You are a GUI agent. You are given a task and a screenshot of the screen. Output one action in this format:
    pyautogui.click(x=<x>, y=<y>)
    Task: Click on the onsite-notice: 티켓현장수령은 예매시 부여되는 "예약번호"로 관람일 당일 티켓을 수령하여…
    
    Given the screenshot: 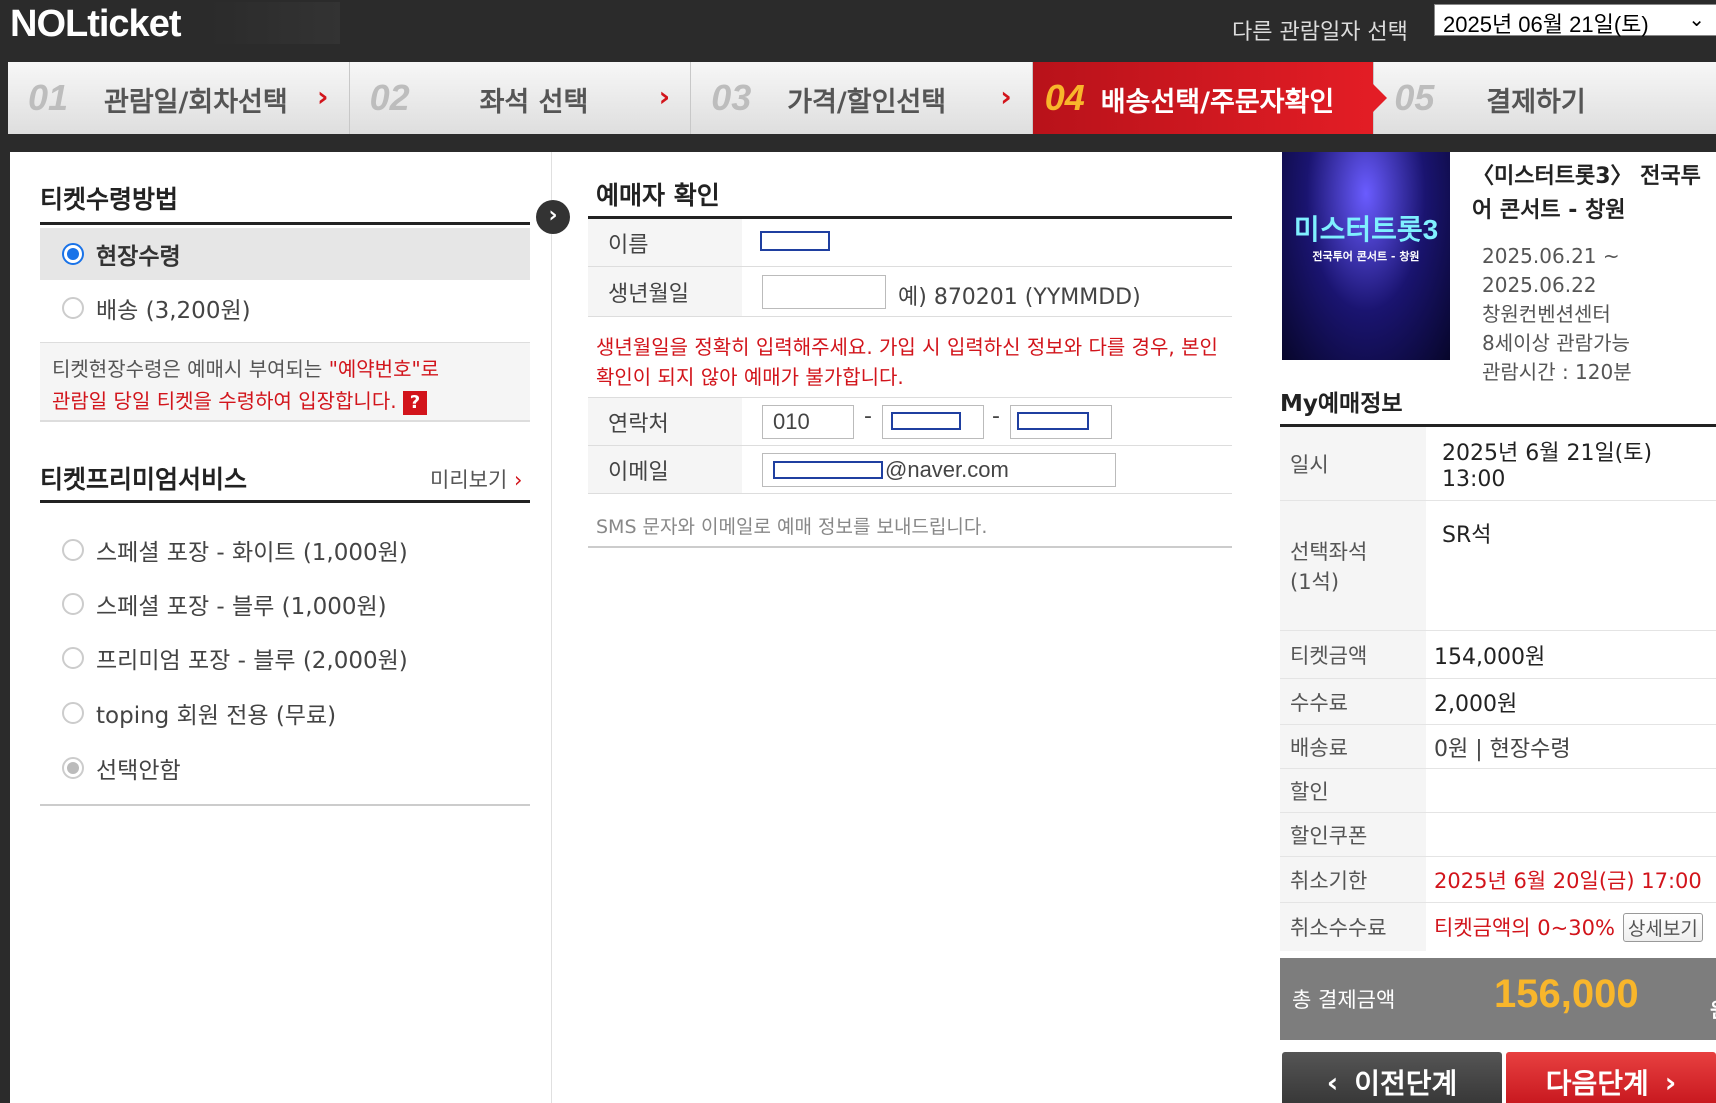 What is the action you would take?
    pyautogui.click(x=285, y=382)
    